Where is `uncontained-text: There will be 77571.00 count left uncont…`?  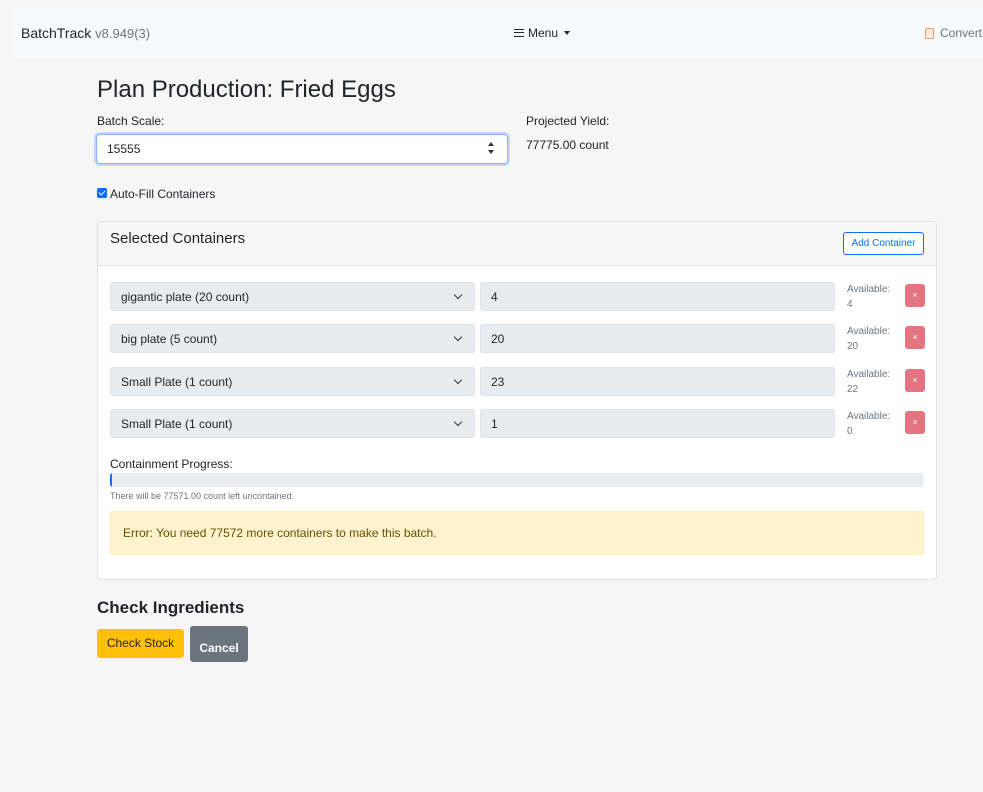 uncontained-text: There will be 77571.00 count left uncont… is located at coordinates (202, 496).